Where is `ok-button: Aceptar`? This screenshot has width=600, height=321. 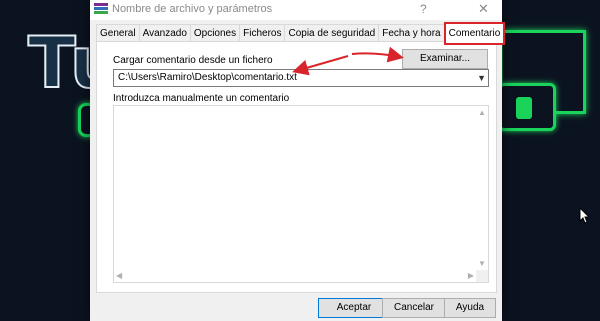
ok-button: Aceptar is located at coordinates (354, 308).